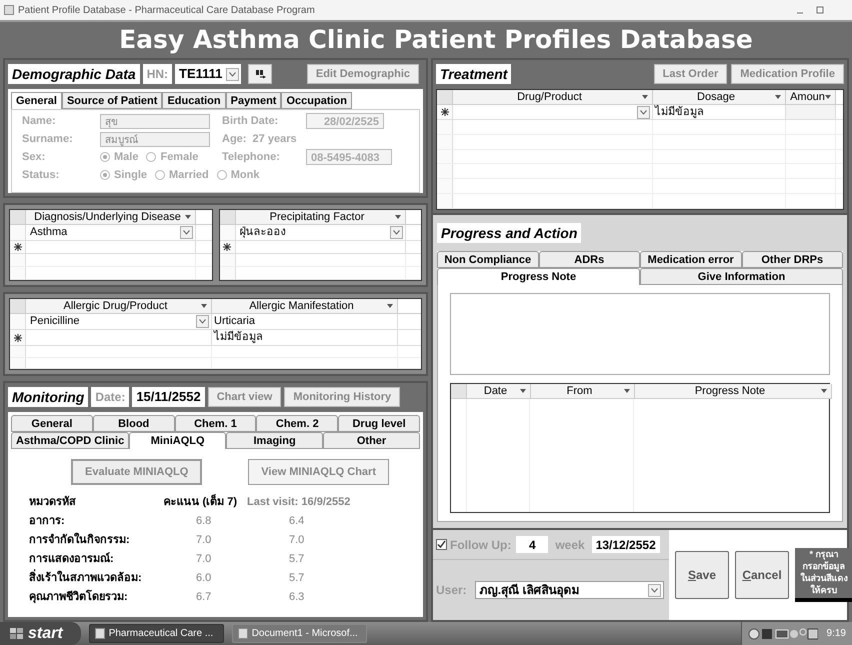 The width and height of the screenshot is (852, 645). Describe the element at coordinates (589, 259) in the screenshot. I see `tab: ADRs` at that location.